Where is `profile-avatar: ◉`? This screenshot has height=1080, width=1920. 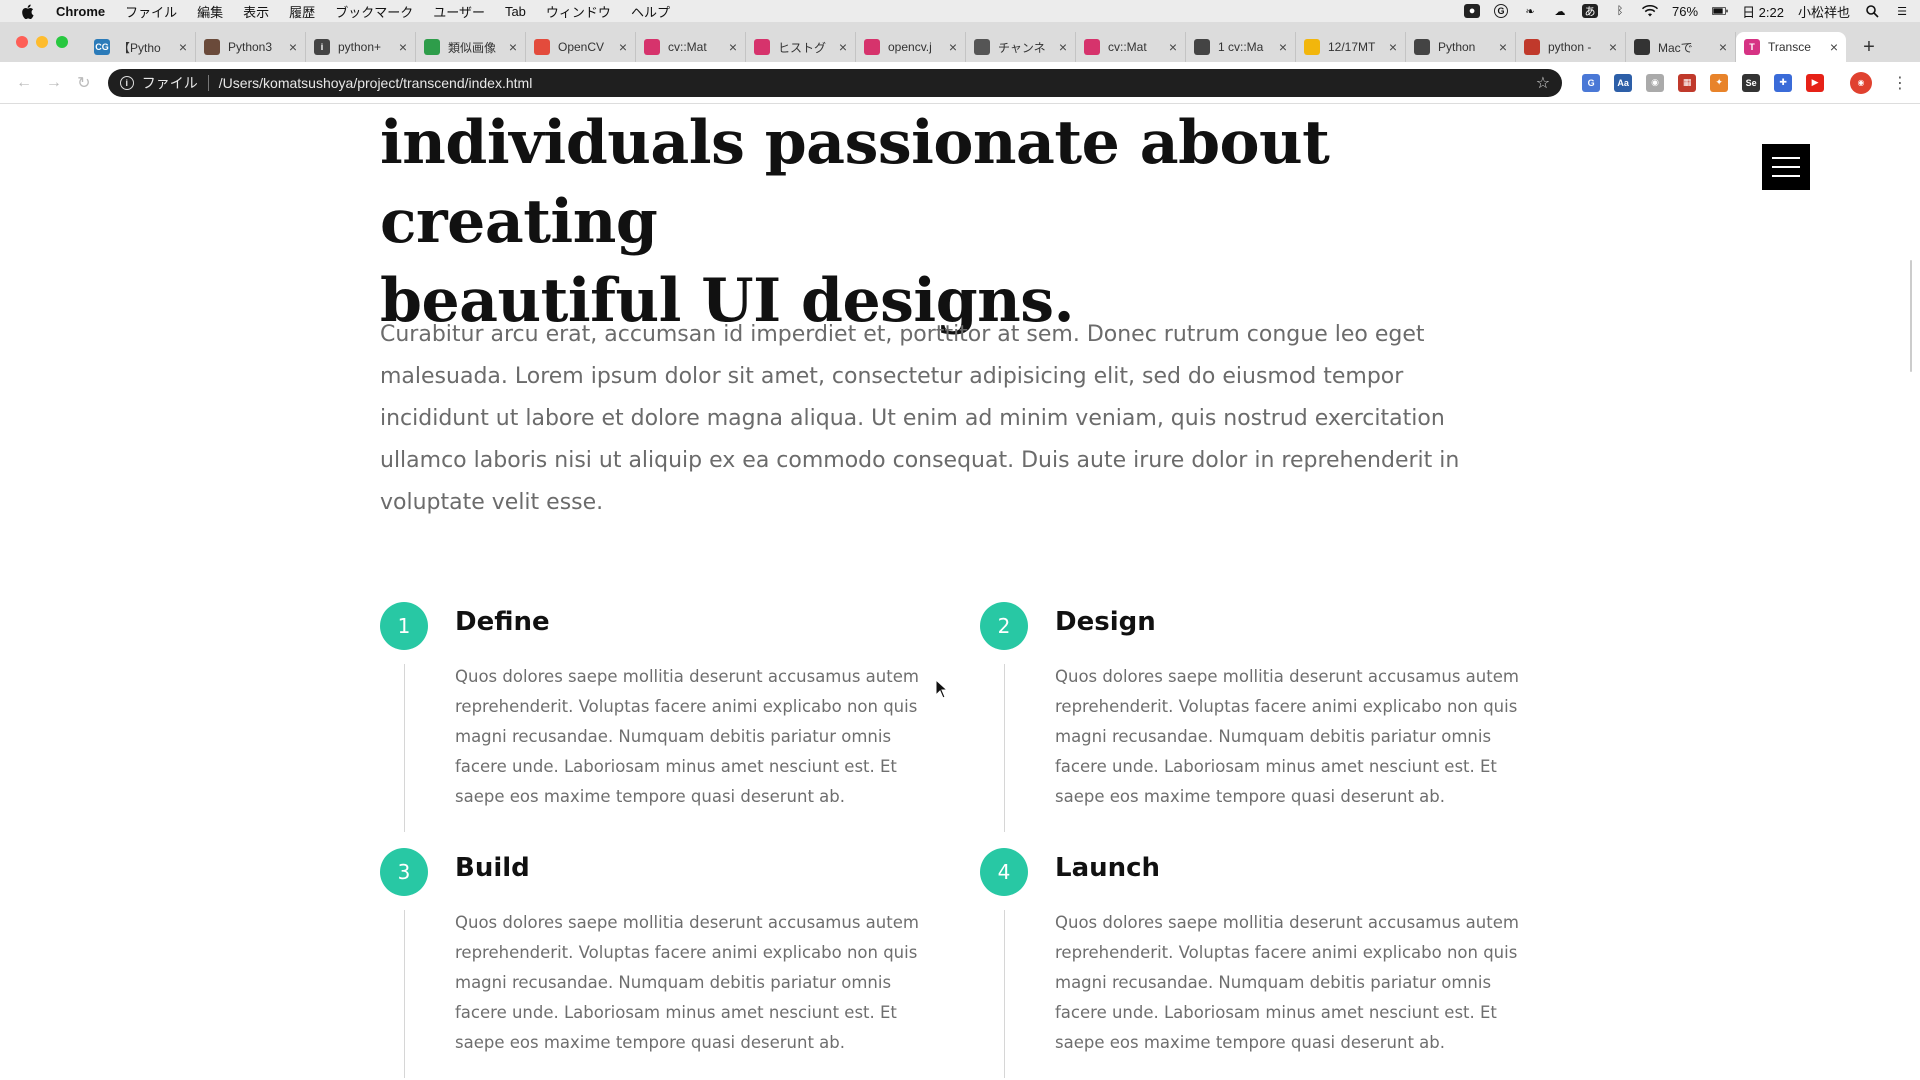 profile-avatar: ◉ is located at coordinates (1861, 82).